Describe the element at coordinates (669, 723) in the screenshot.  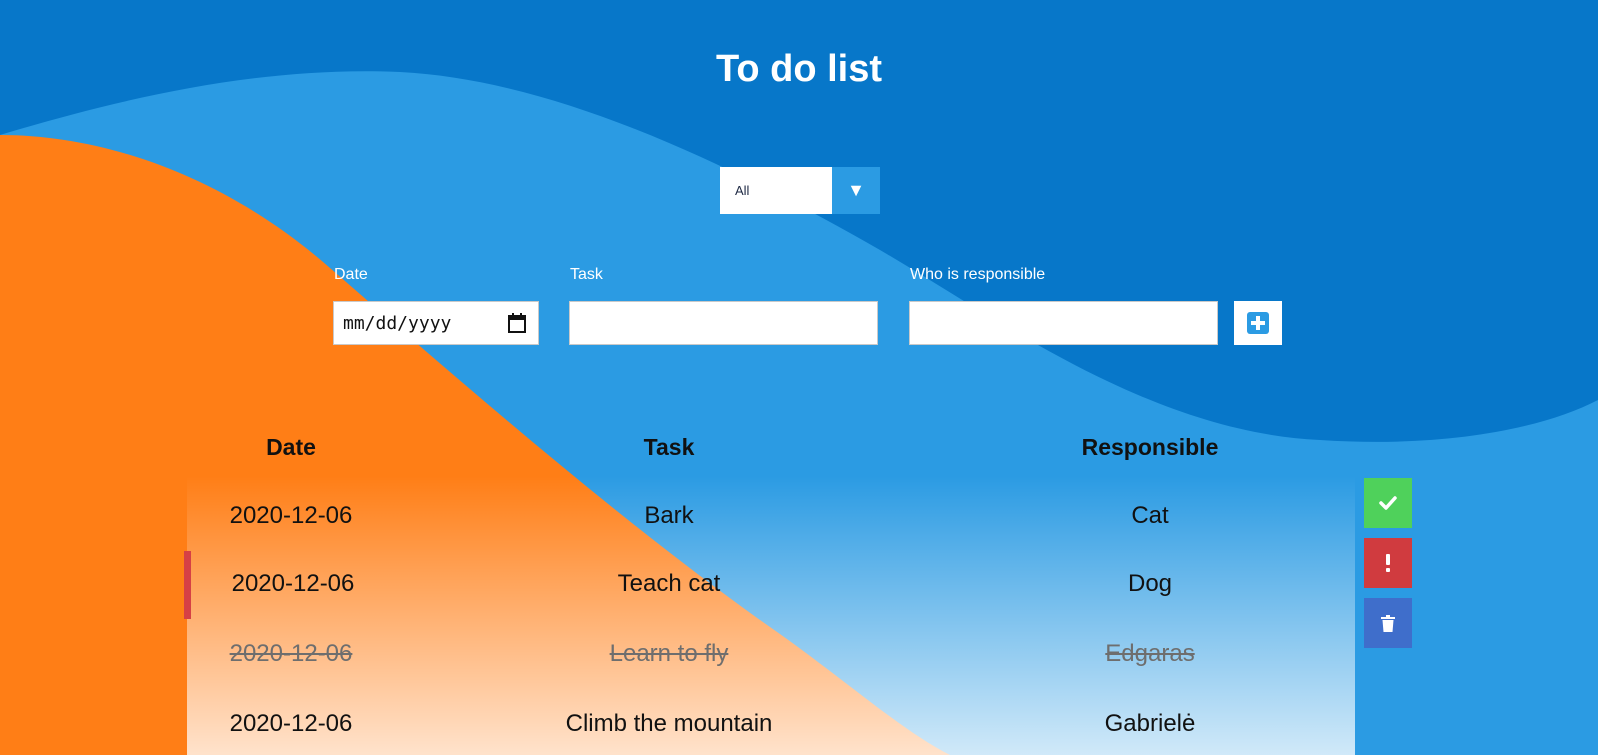
I see `cell-task: Climb the mountain` at that location.